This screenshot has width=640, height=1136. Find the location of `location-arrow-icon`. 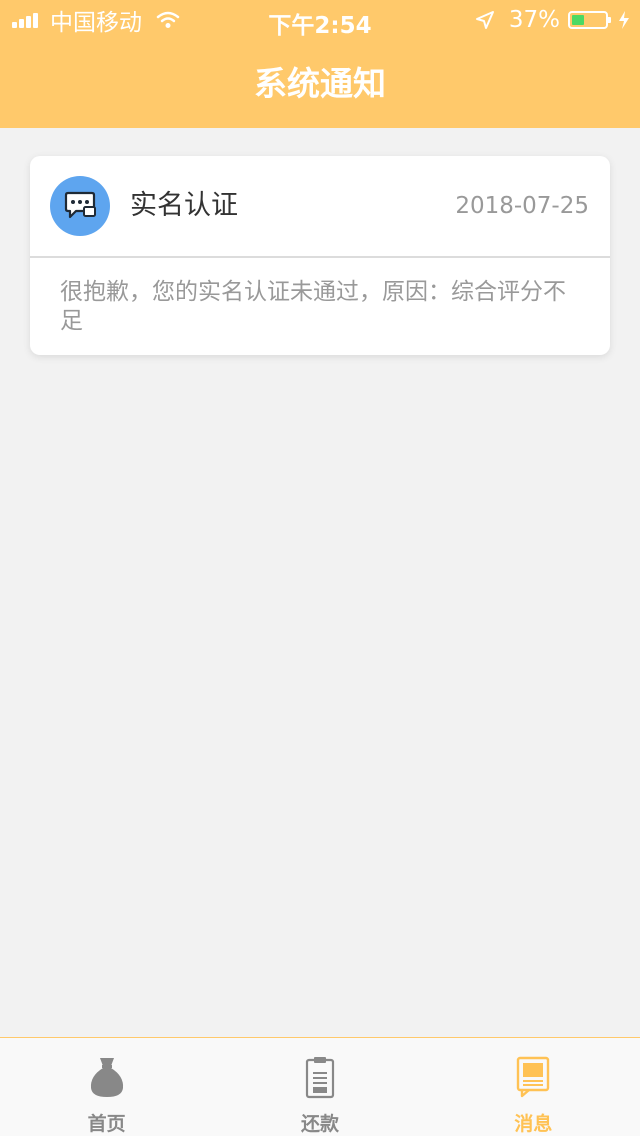

location-arrow-icon is located at coordinates (485, 20).